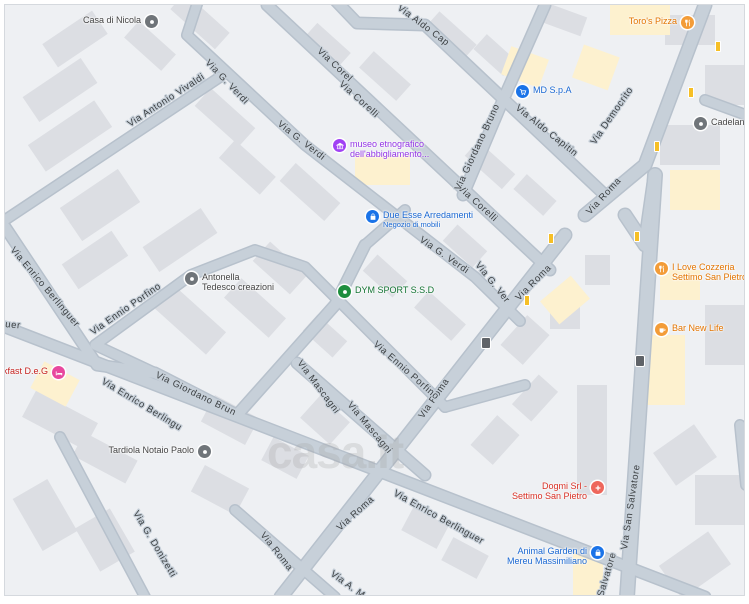  Describe the element at coordinates (387, 144) in the screenshot. I see `poi-label-line1: museo etnografico` at that location.